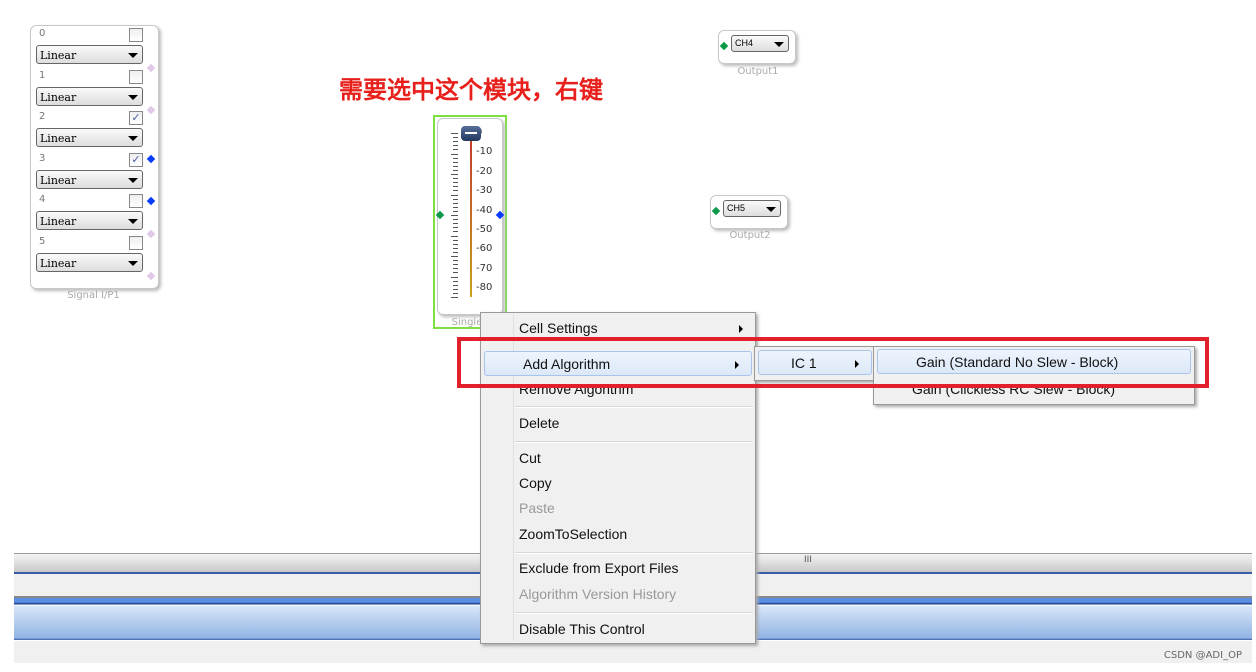 This screenshot has width=1256, height=672. Describe the element at coordinates (42, 200) in the screenshot. I see `channel-index: 4` at that location.